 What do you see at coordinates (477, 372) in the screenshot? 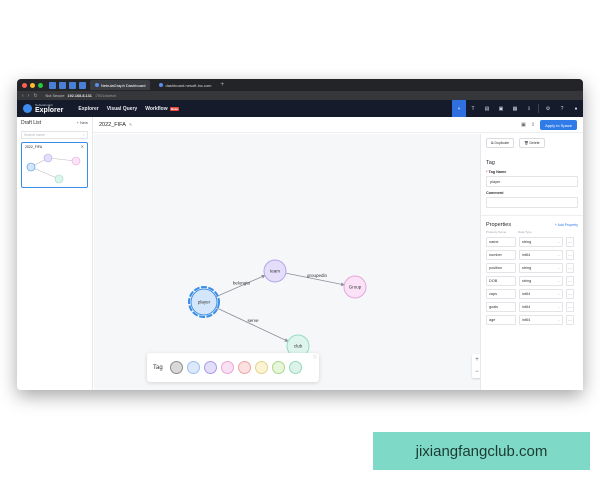
I see `zoom-out-button: −` at bounding box center [477, 372].